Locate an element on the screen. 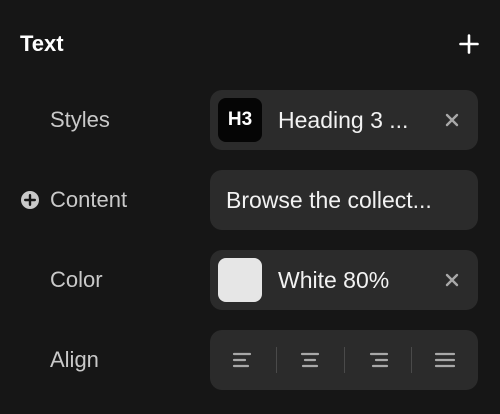 The width and height of the screenshot is (500, 414). heading-badge: H3 is located at coordinates (240, 120).